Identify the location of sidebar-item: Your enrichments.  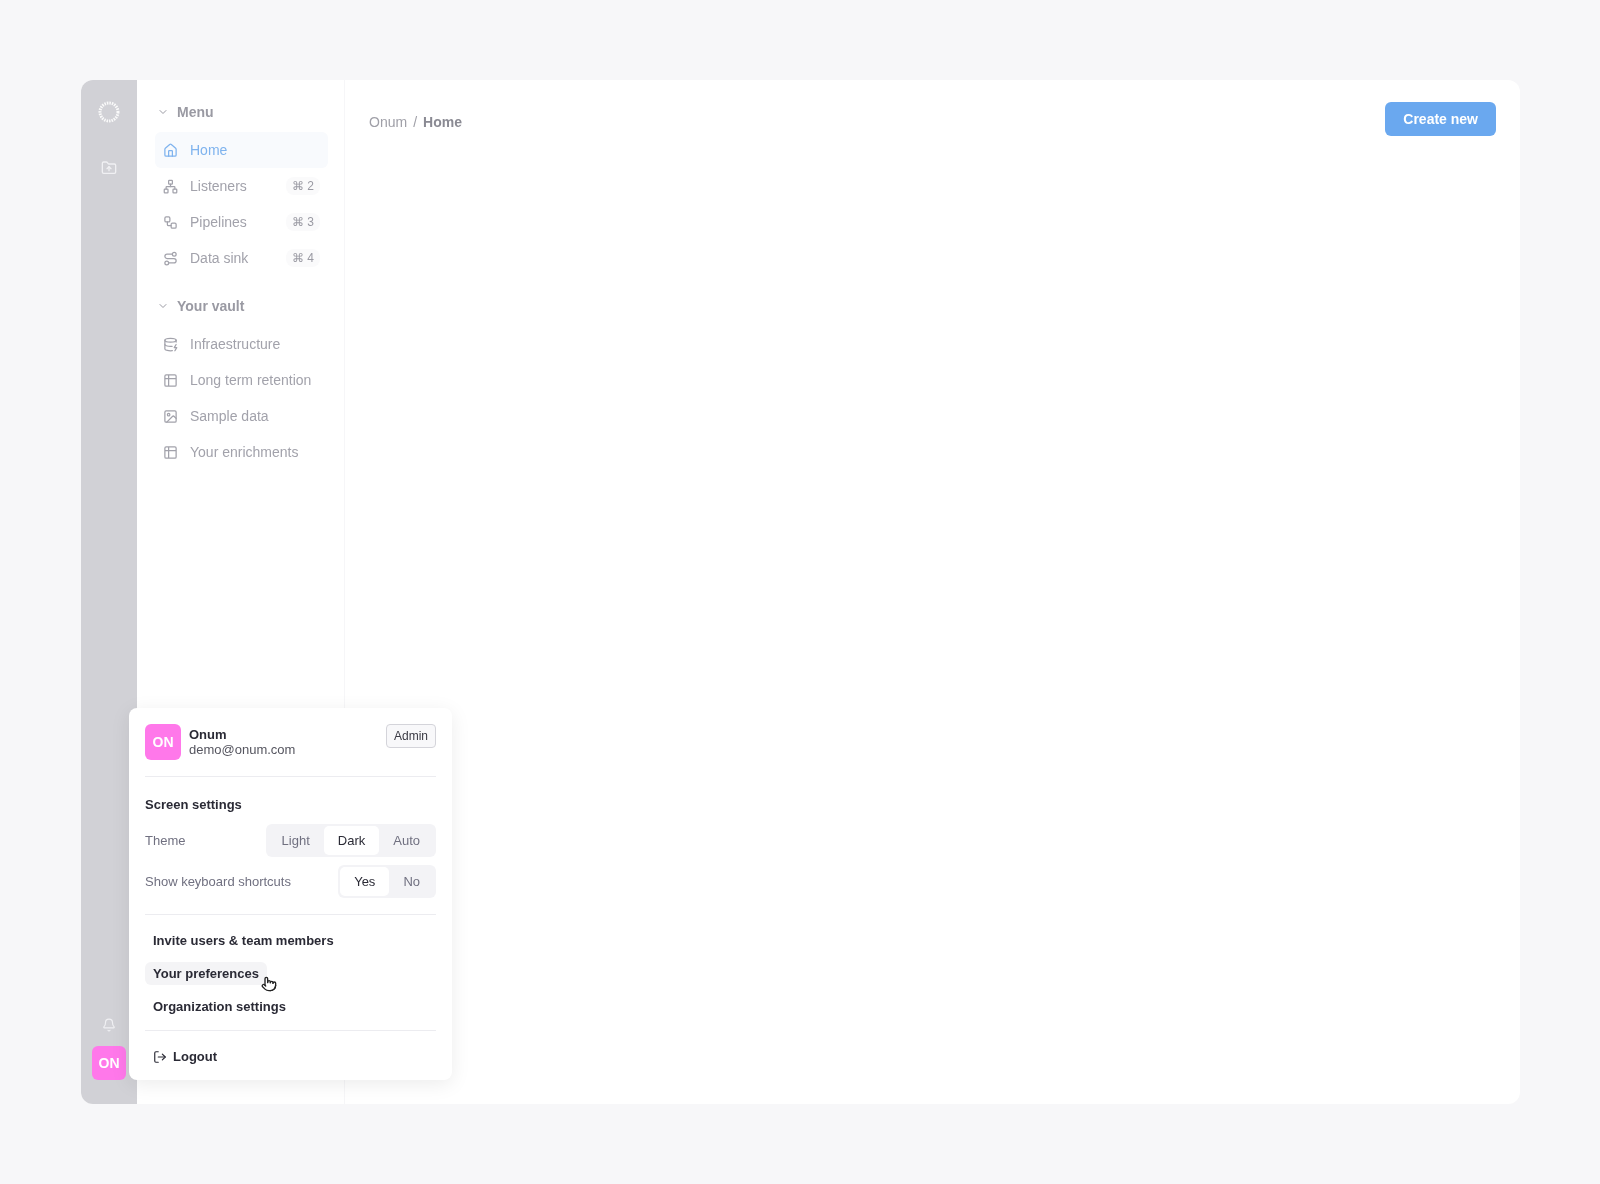
(241, 452).